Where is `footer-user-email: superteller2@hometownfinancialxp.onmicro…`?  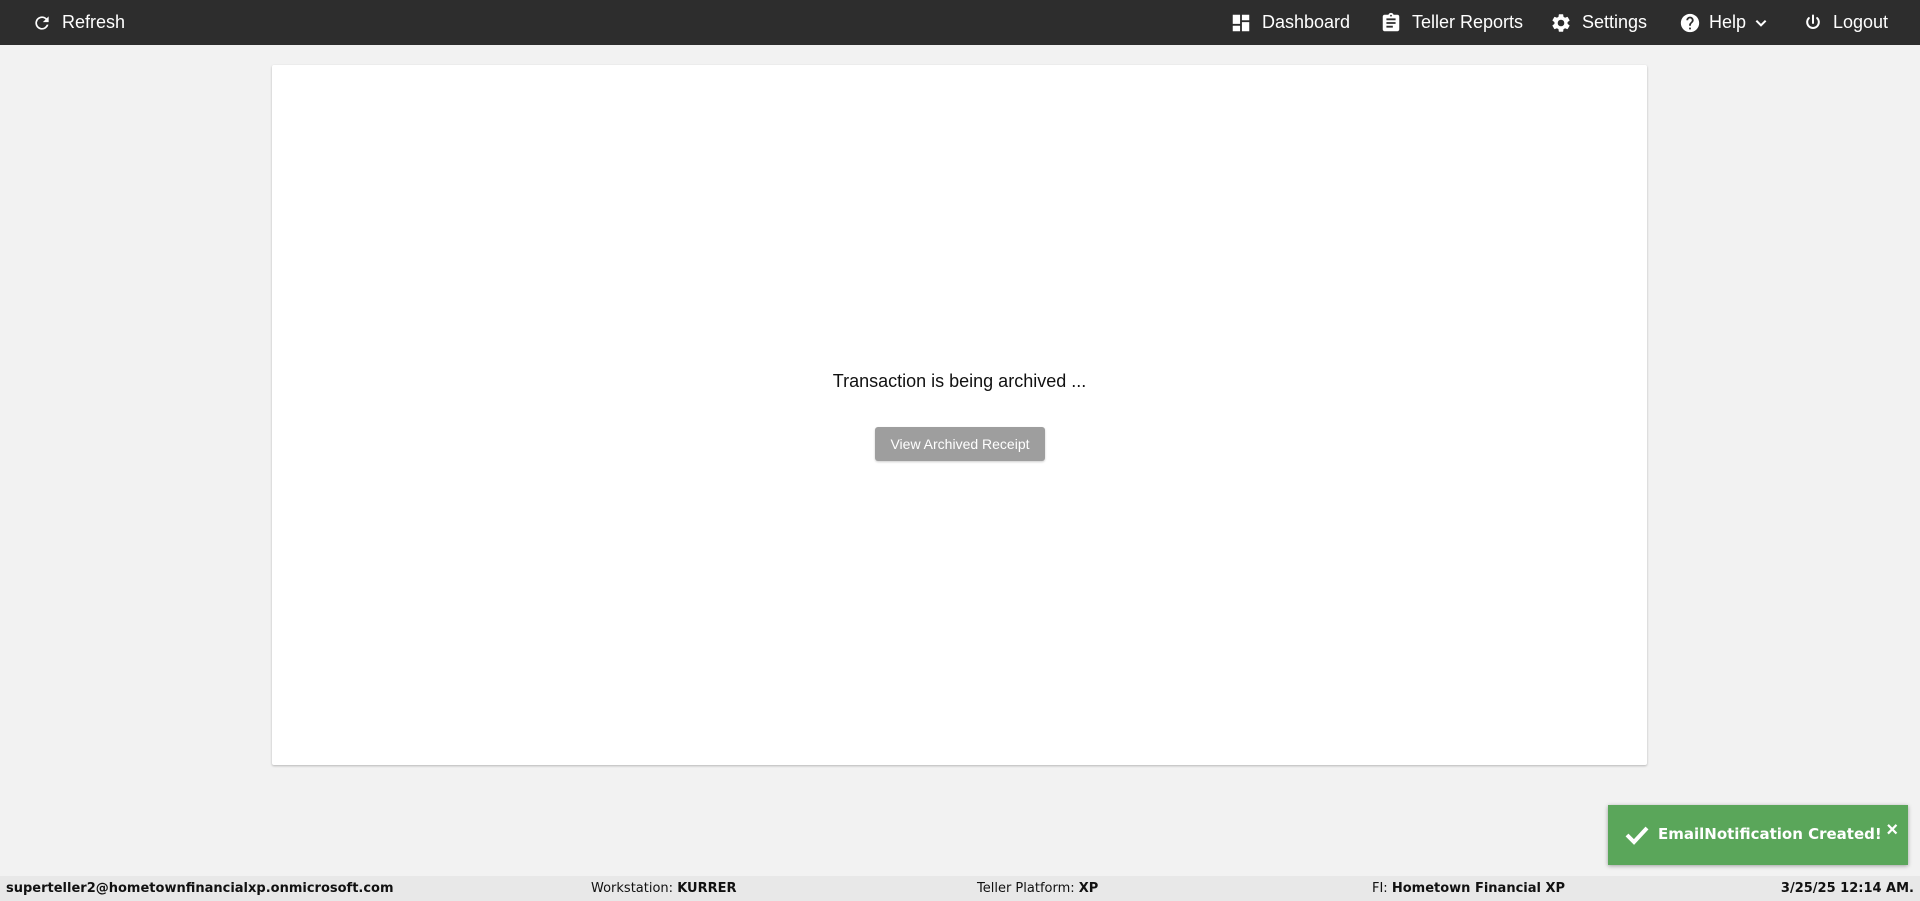
footer-user-email: superteller2@hometownfinancialxp.onmicro… is located at coordinates (200, 888).